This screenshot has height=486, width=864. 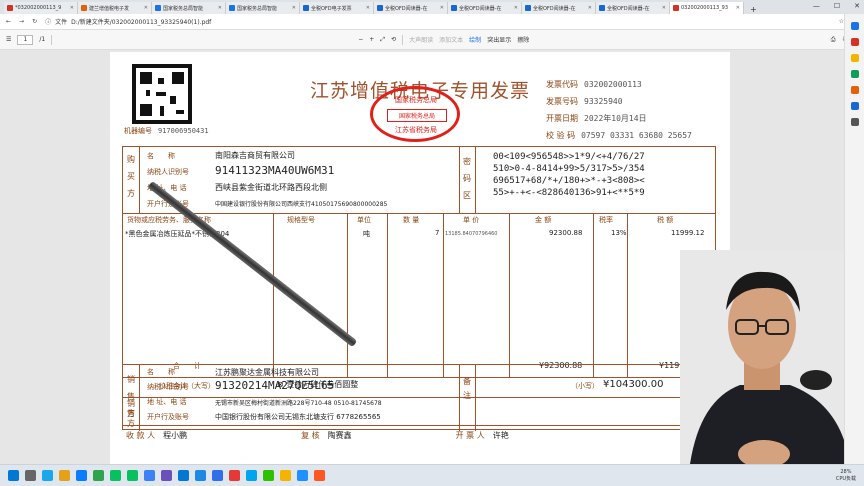 What do you see at coordinates (846, 476) in the screenshot?
I see `cpu-indicator: 28% CPU负载` at bounding box center [846, 476].